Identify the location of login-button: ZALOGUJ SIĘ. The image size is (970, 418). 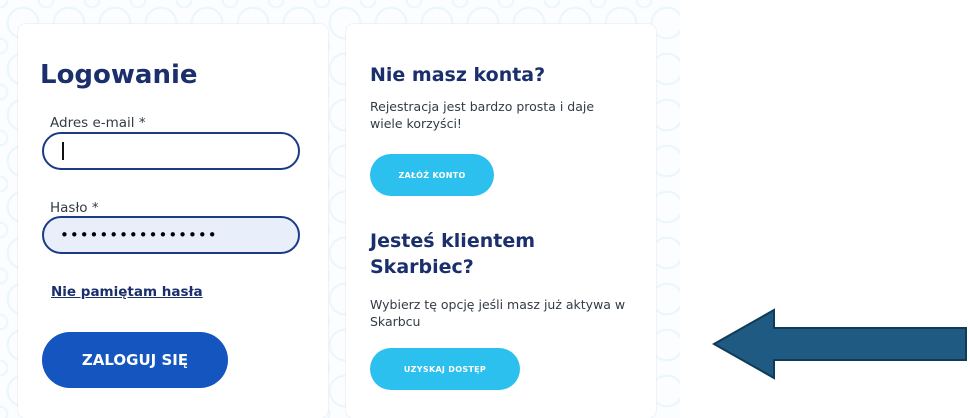
(135, 360).